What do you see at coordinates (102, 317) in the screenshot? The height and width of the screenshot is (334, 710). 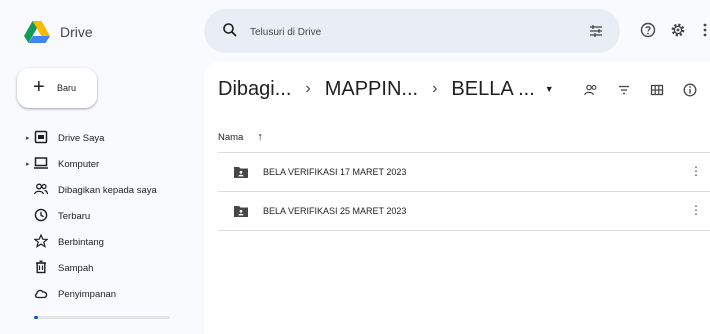 I see `storage-progress-bar` at bounding box center [102, 317].